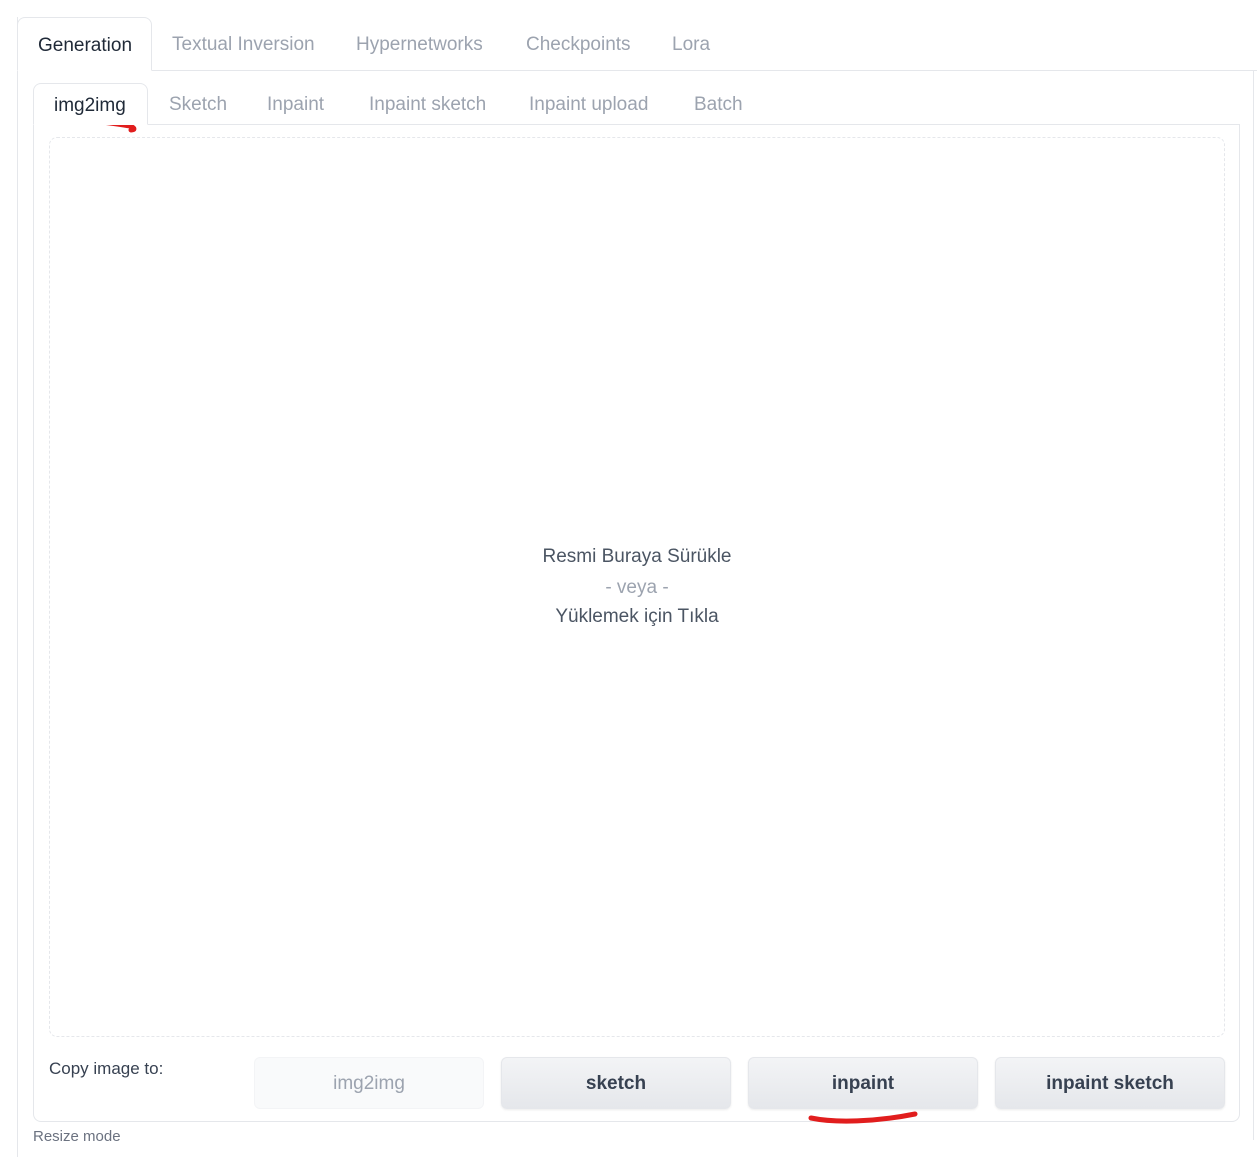 This screenshot has height=1157, width=1257. I want to click on tab-img2img: img2img, so click(90, 104).